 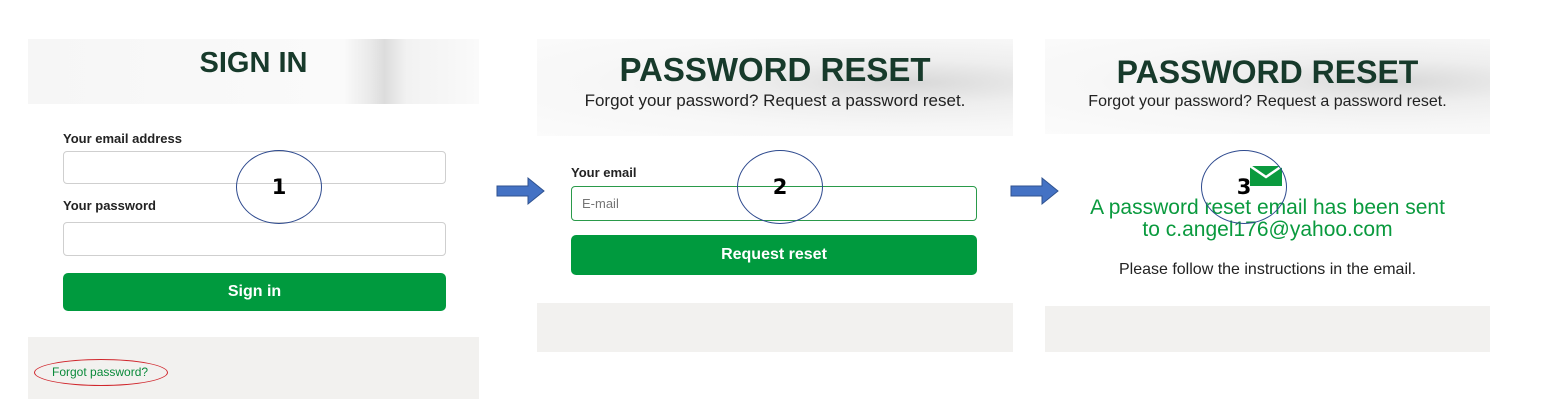 I want to click on signin-footer: Forgot password?, so click(x=253, y=368).